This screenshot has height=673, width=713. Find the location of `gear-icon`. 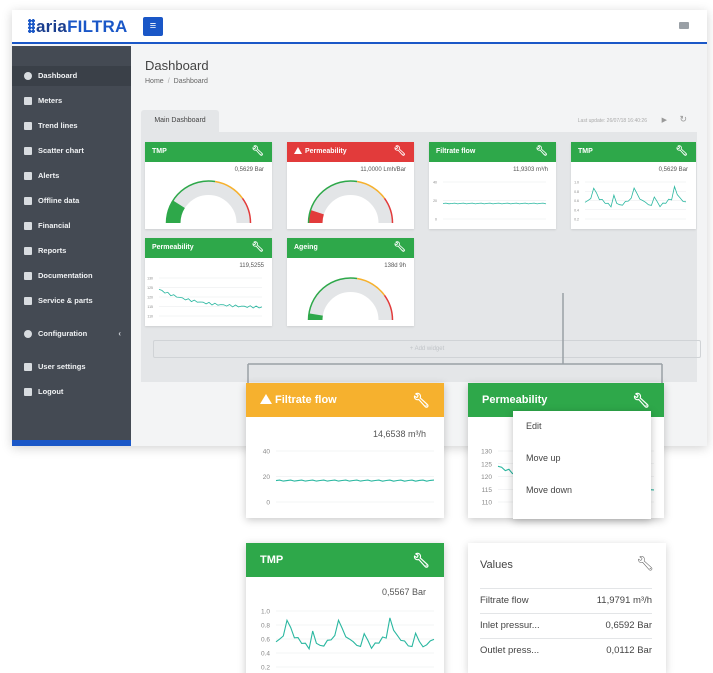

gear-icon is located at coordinates (28, 334).